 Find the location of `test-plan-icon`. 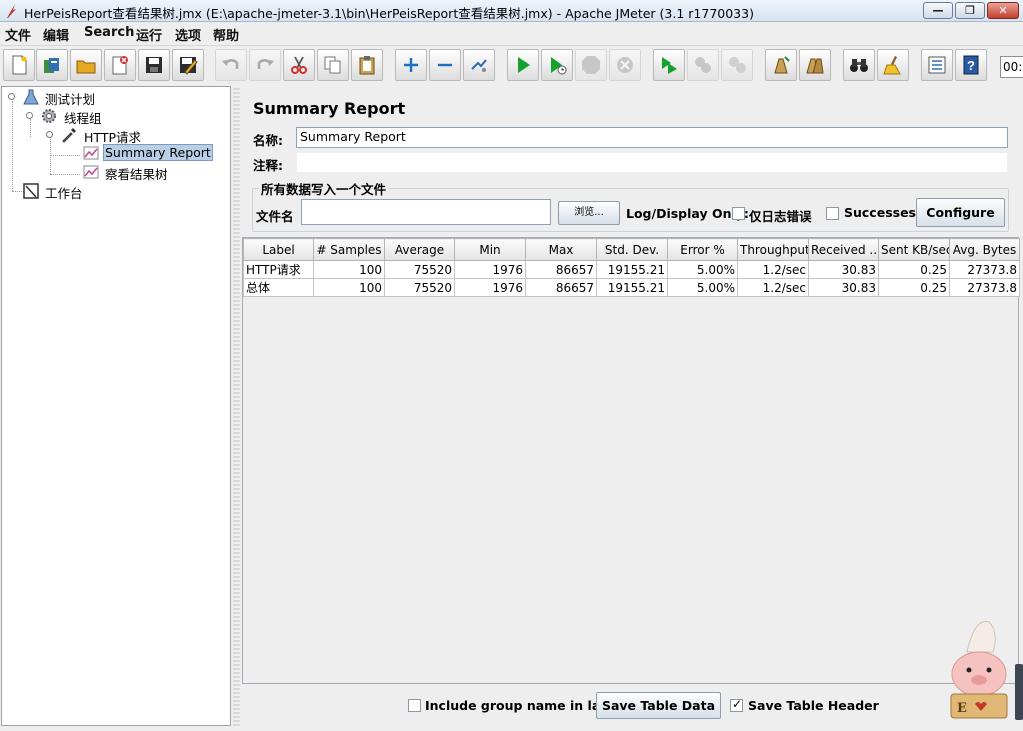

test-plan-icon is located at coordinates (31, 97).